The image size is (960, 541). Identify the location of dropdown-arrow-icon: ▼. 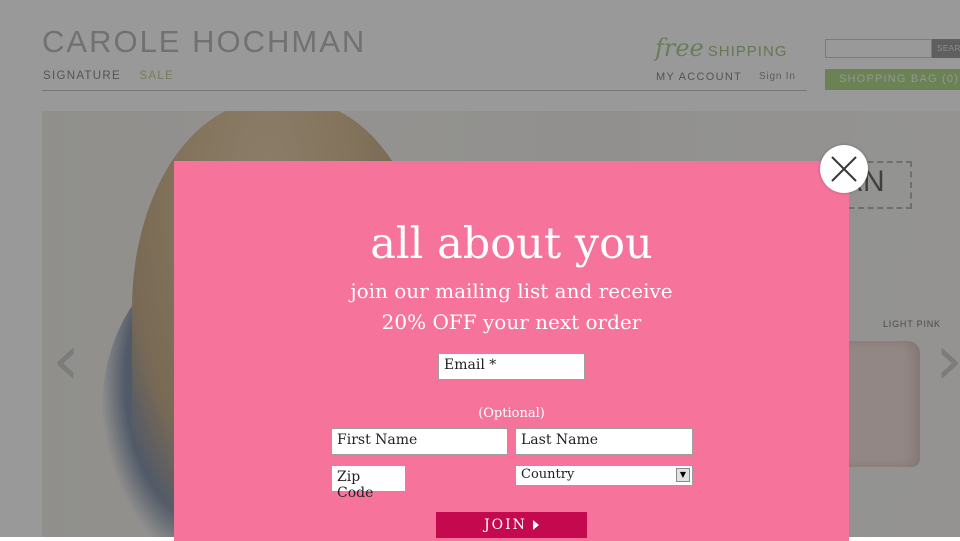
(683, 475).